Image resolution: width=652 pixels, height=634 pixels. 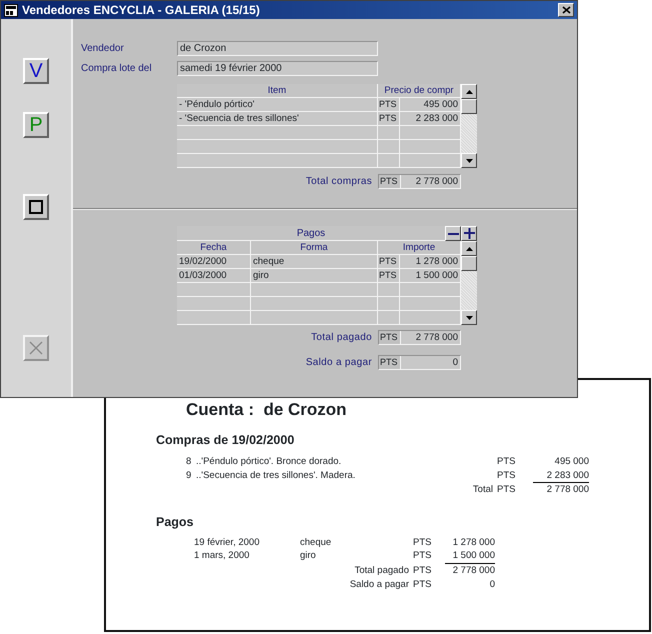 I want to click on date-text: 19 février, 2000, so click(x=227, y=543).